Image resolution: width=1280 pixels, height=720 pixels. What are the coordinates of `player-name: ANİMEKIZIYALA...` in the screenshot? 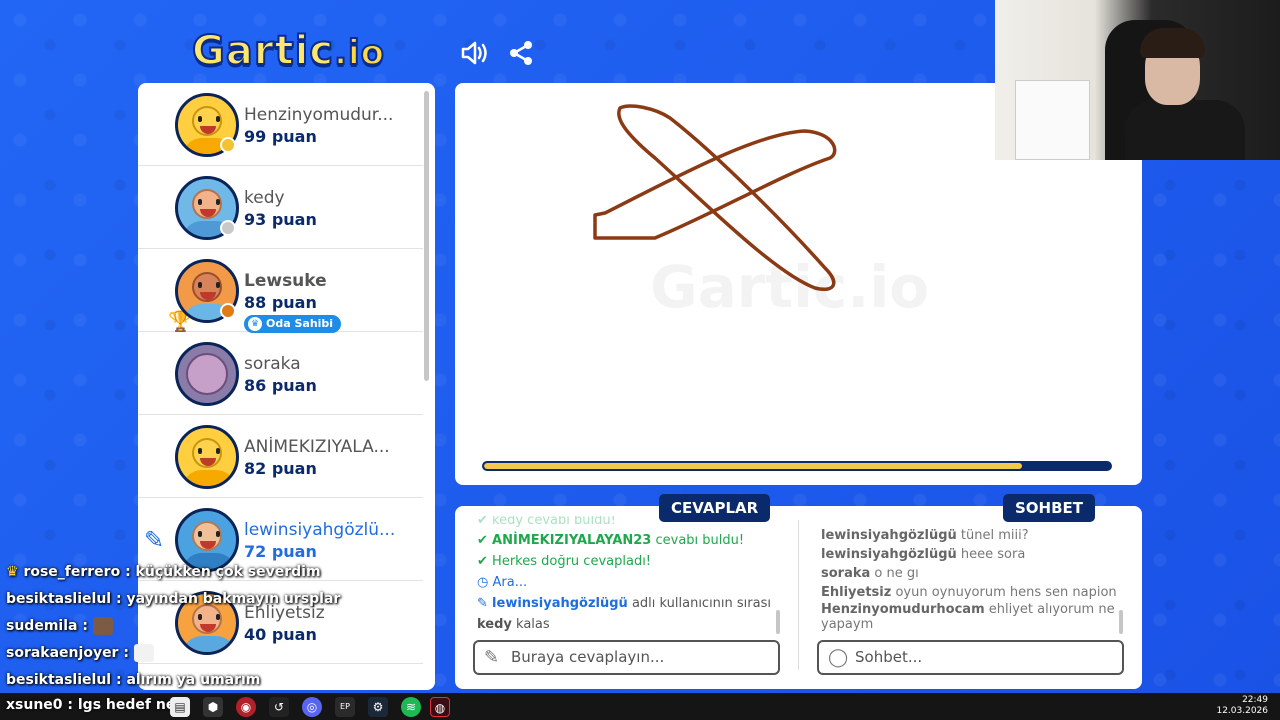 It's located at (317, 447).